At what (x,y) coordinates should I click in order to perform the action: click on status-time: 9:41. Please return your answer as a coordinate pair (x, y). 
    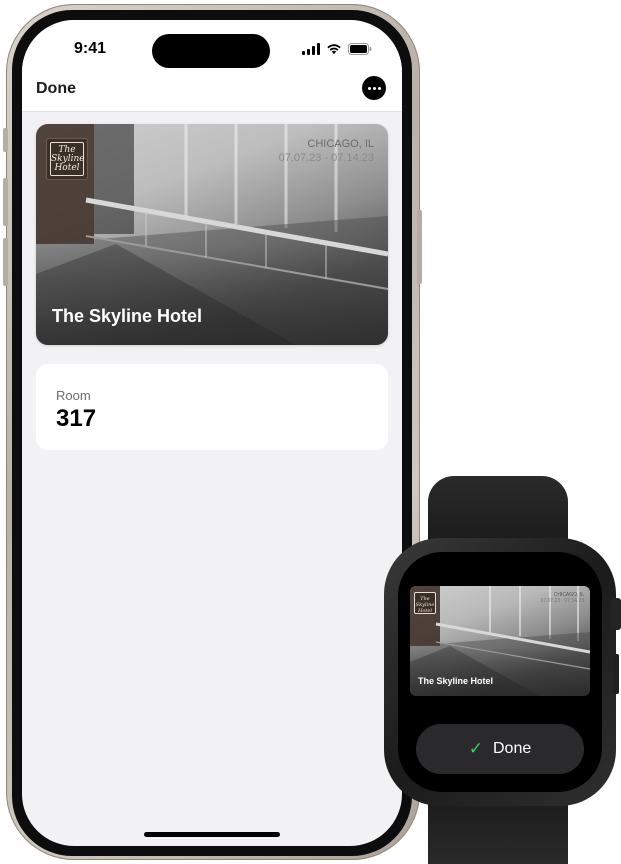
    Looking at the image, I should click on (90, 48).